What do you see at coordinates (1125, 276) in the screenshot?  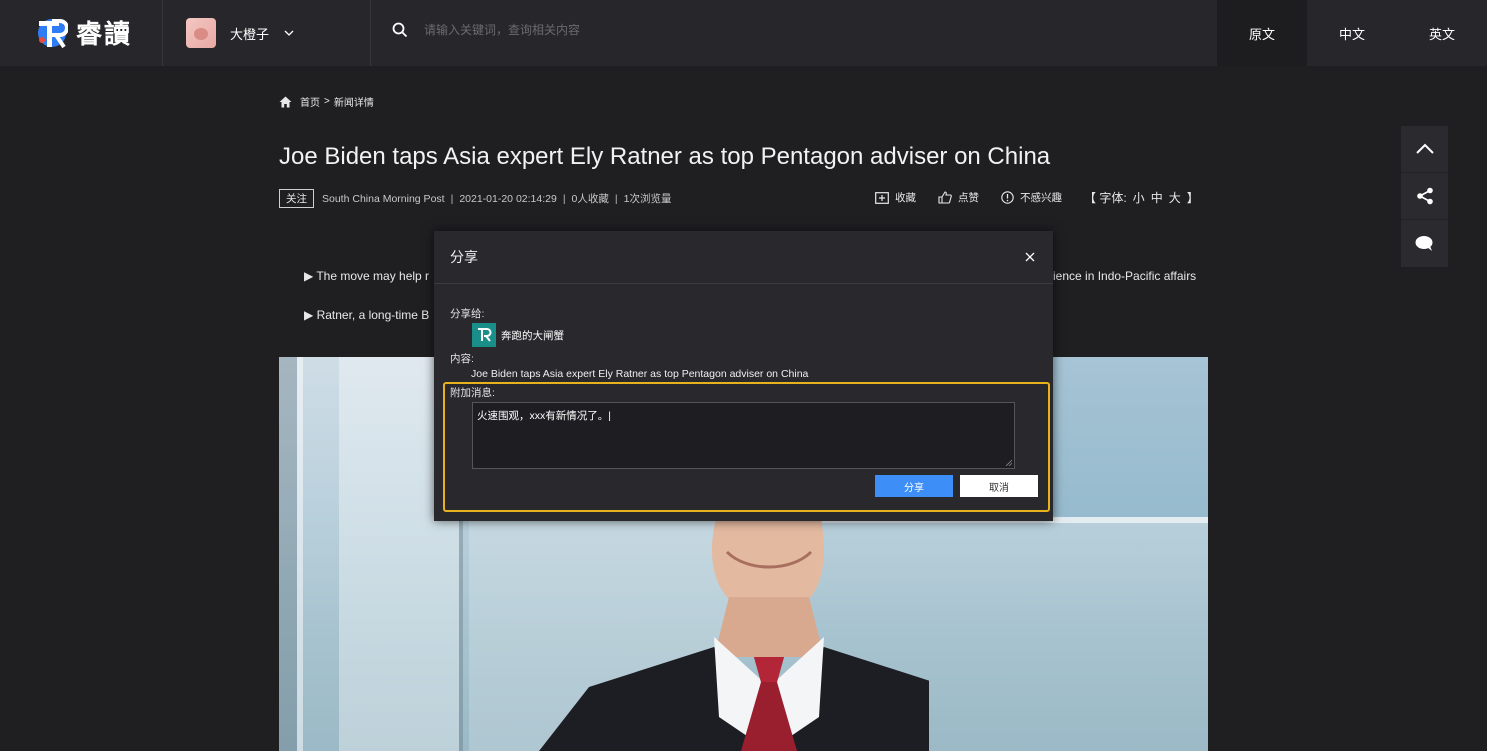 I see `summary-bullet-tail: ience in Indo-Pacific affairs` at bounding box center [1125, 276].